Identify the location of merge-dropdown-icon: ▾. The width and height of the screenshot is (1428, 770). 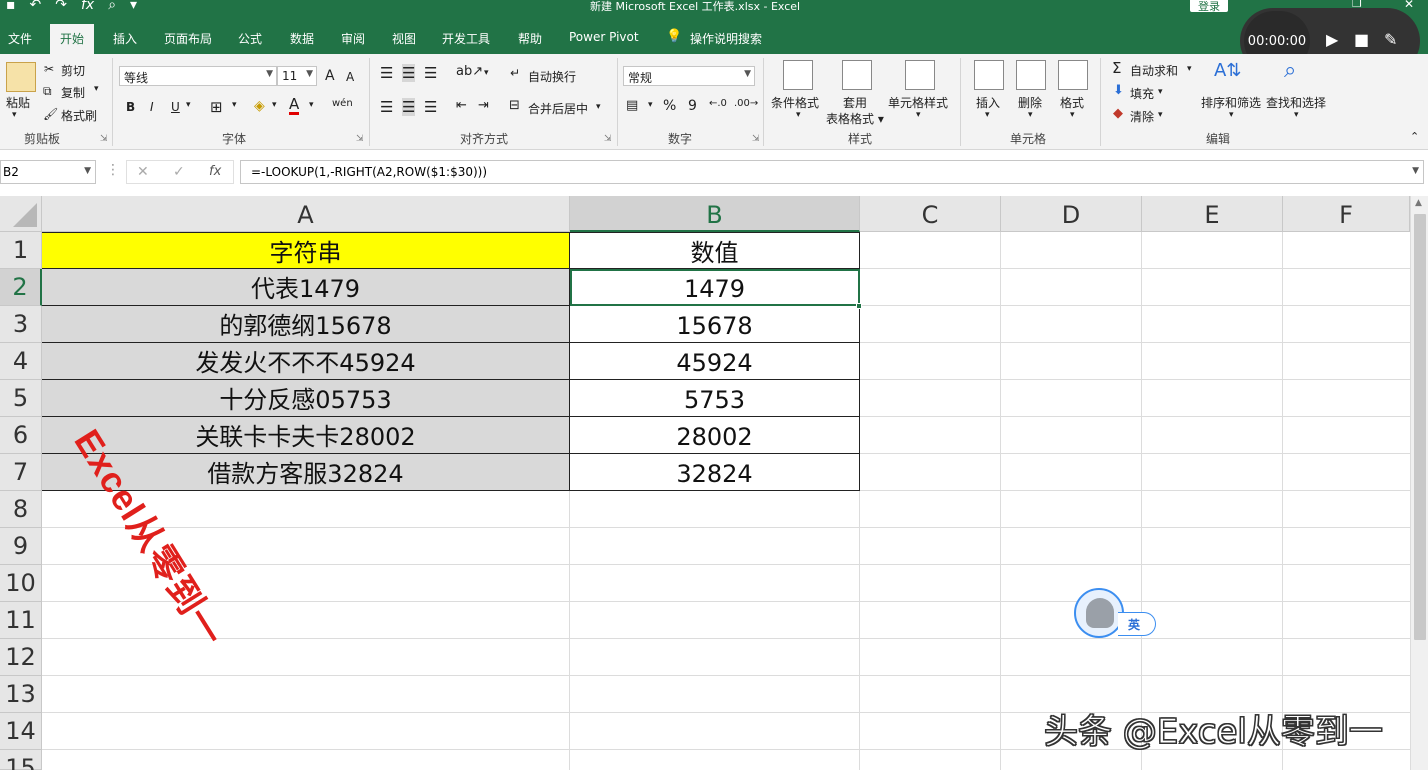
(598, 107).